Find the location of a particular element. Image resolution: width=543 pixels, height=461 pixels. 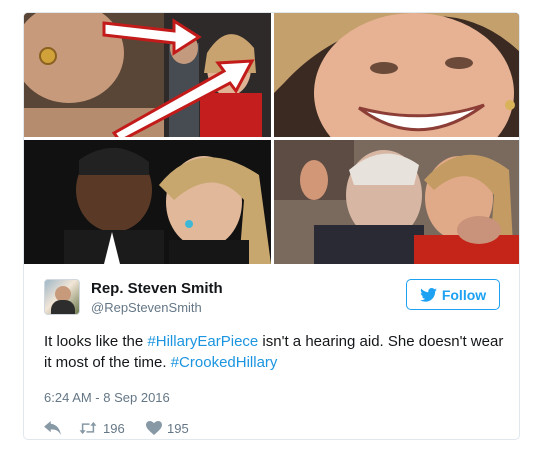

reply-button is located at coordinates (61, 428).